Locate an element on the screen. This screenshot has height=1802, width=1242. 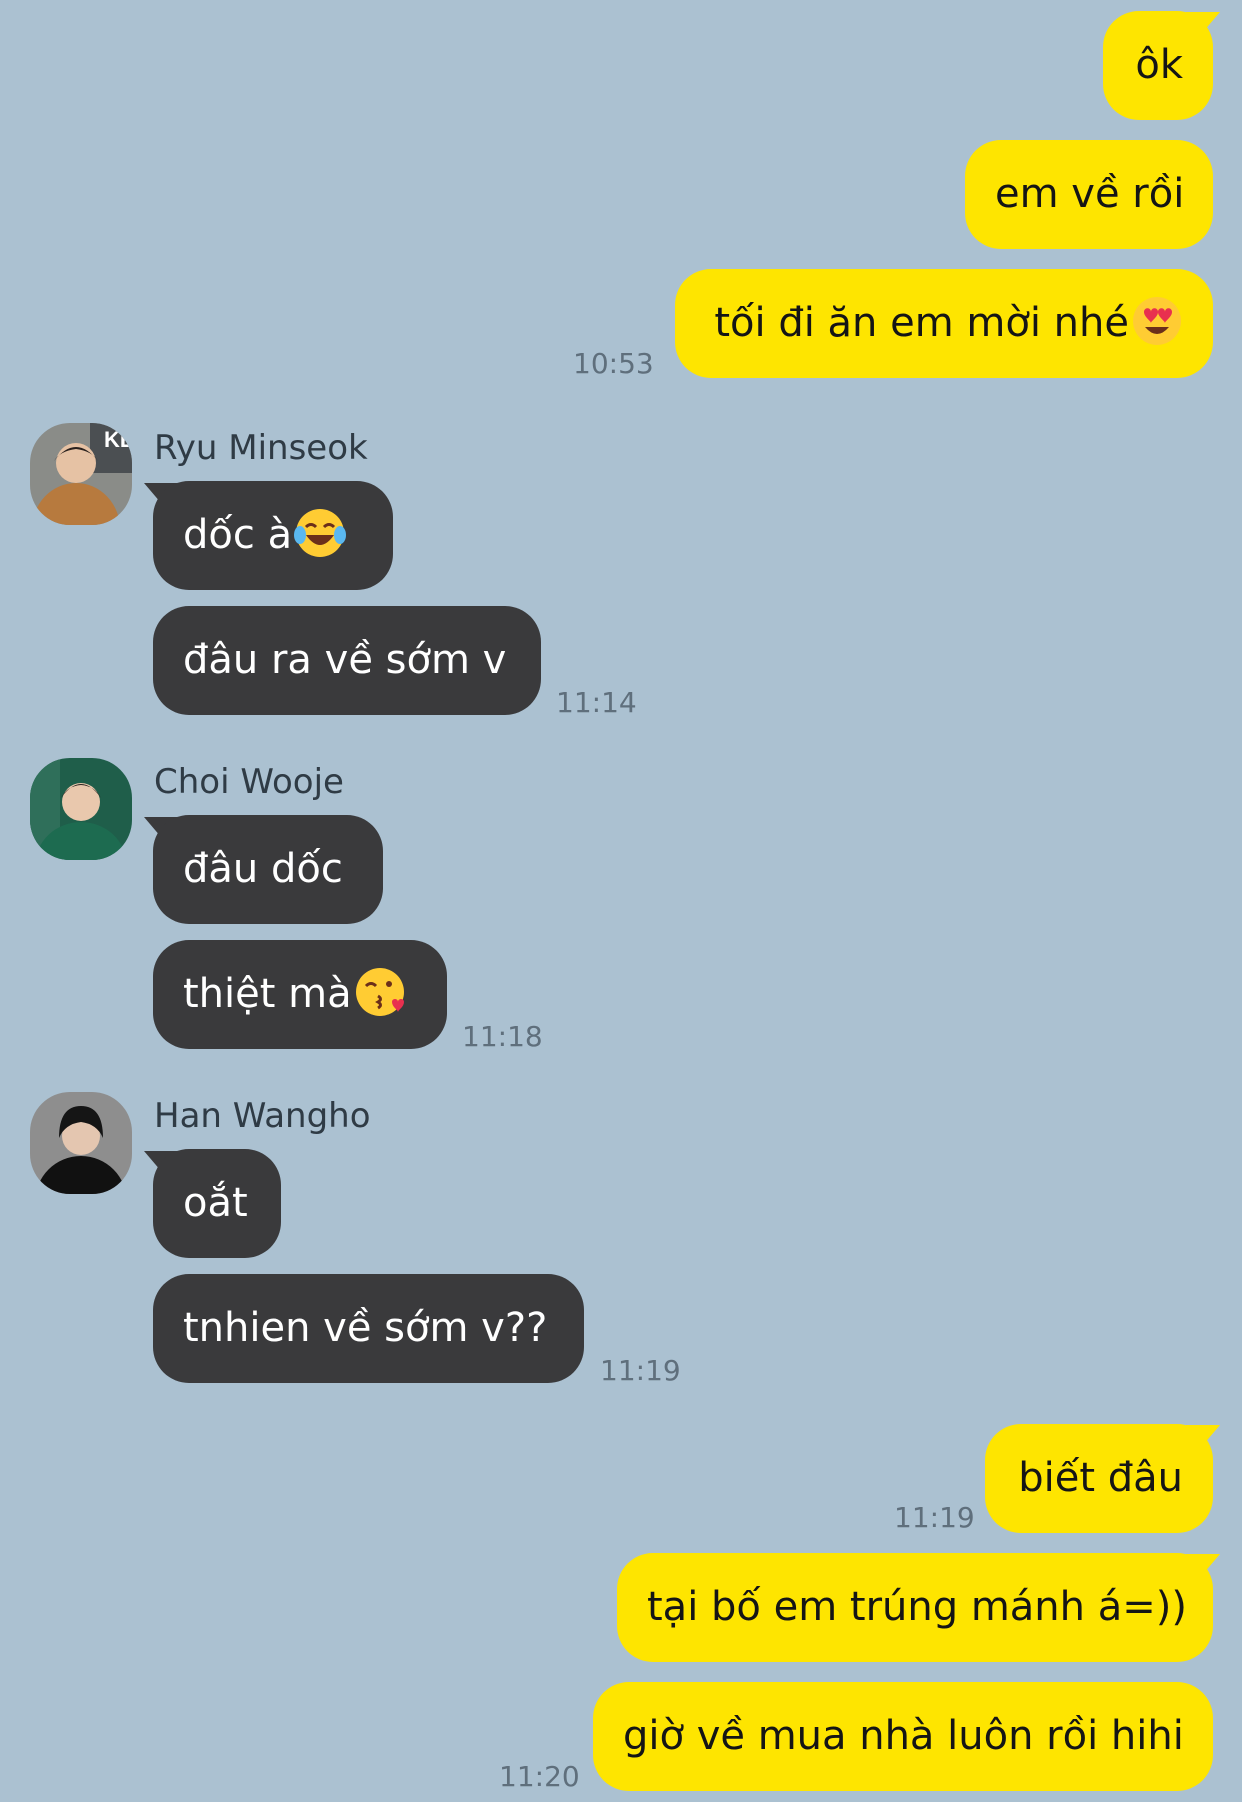
sender-name: Han Wangho is located at coordinates (262, 1116).